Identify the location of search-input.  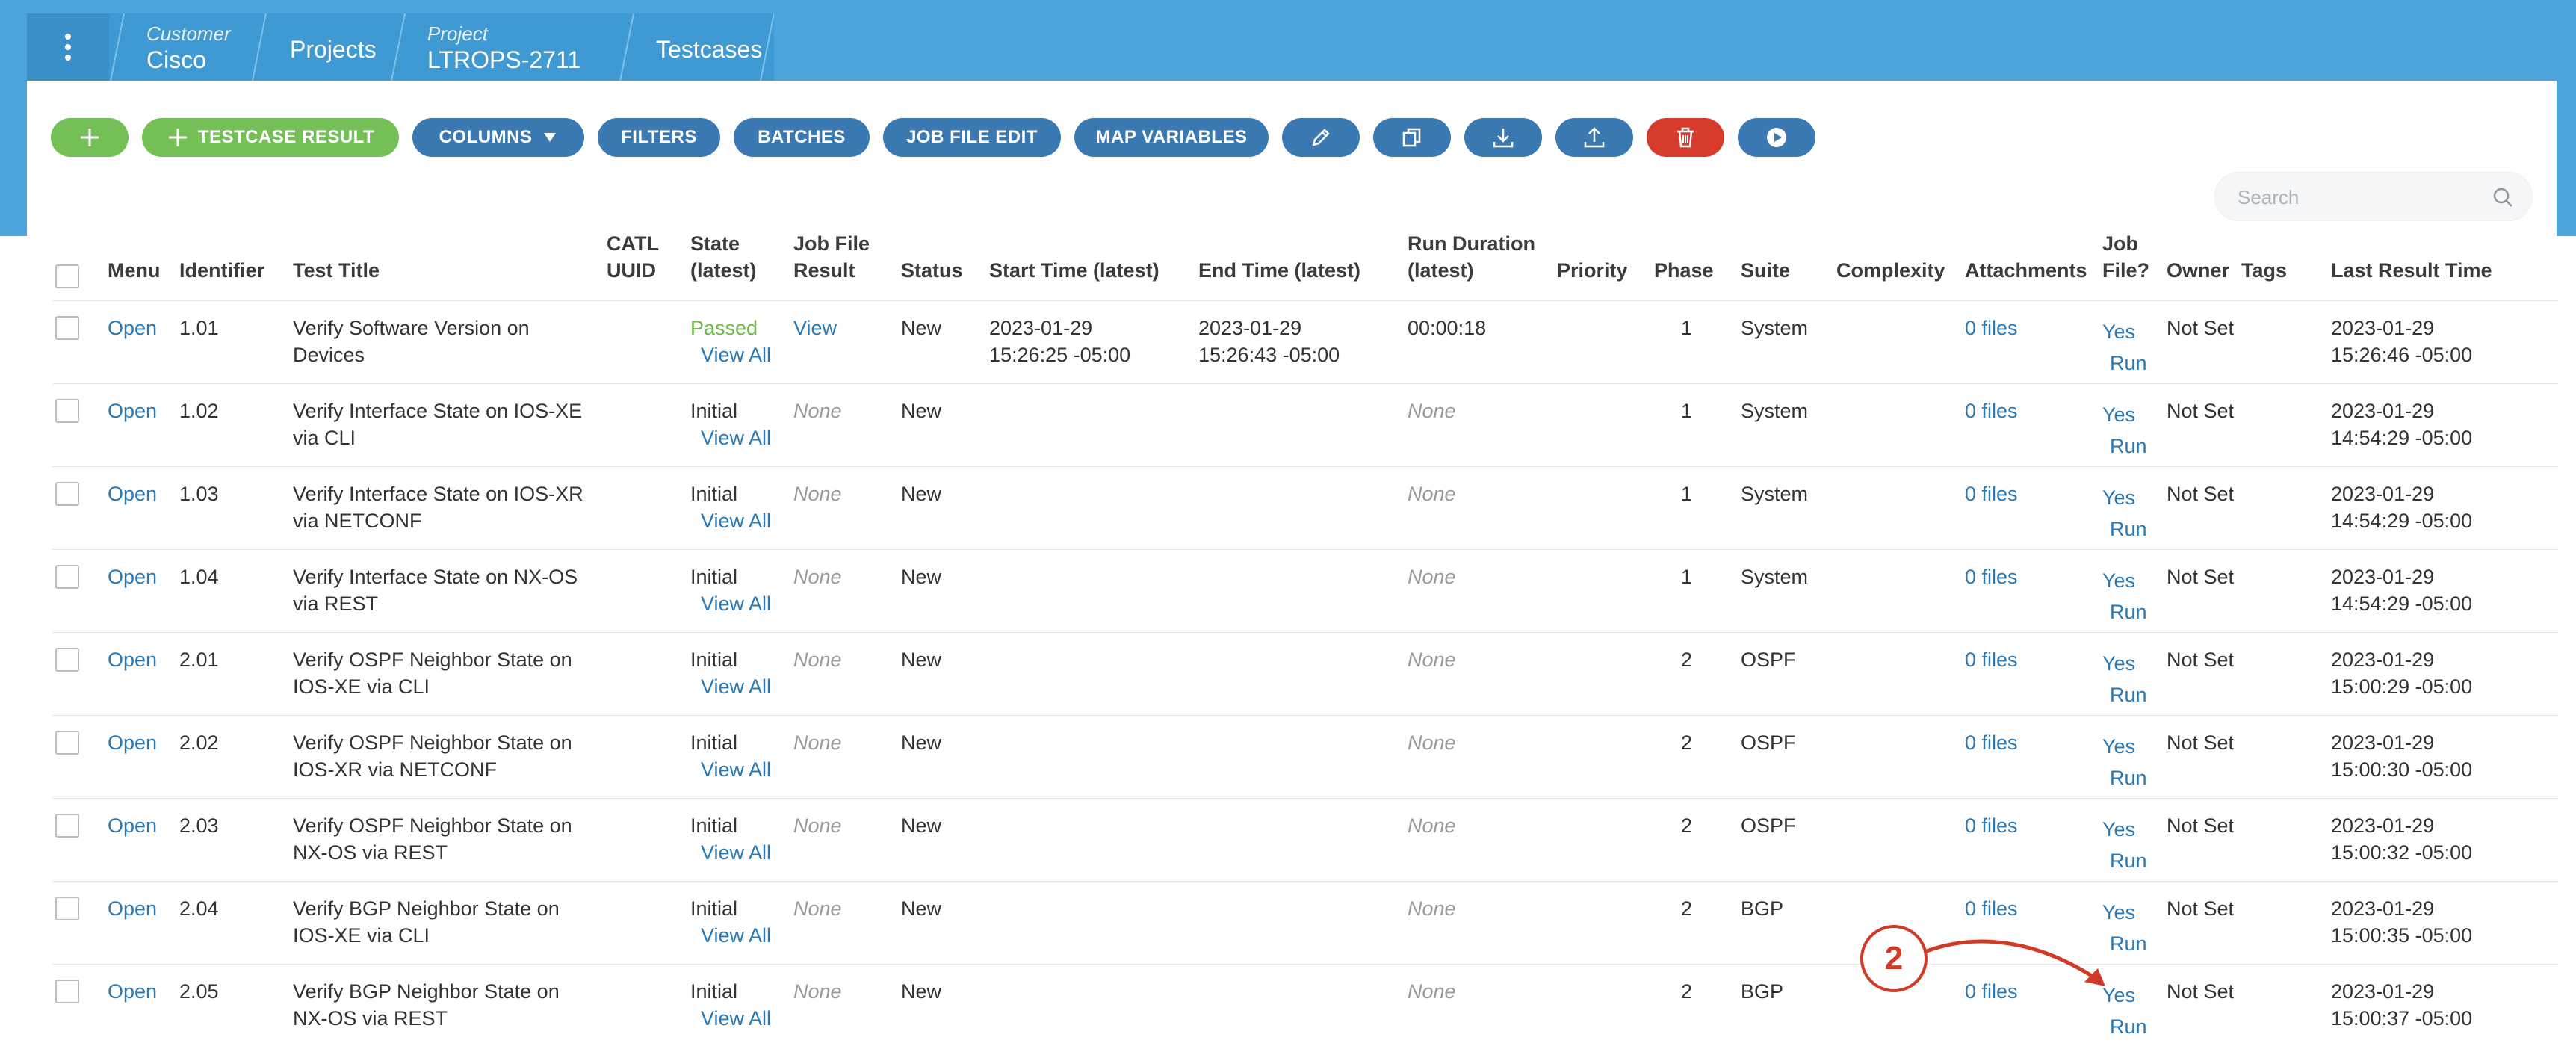
(2357, 197).